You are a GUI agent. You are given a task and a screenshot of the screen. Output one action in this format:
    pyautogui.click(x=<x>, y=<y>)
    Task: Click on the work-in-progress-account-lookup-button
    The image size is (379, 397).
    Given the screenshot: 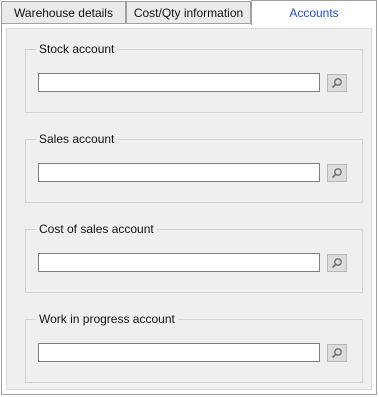 What is the action you would take?
    pyautogui.click(x=337, y=353)
    